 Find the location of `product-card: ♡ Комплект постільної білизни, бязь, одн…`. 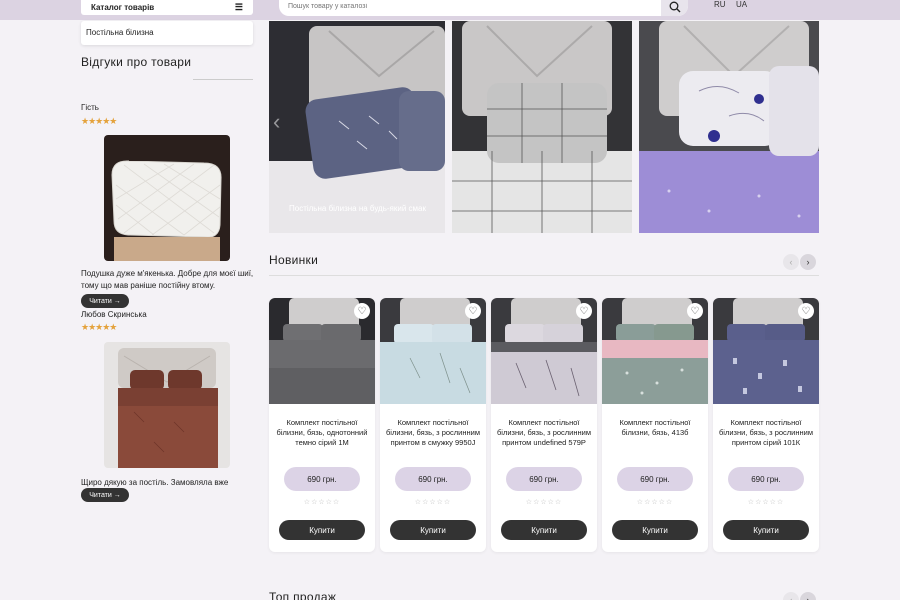

product-card: ♡ Комплект постільної білизни, бязь, одн… is located at coordinates (322, 425).